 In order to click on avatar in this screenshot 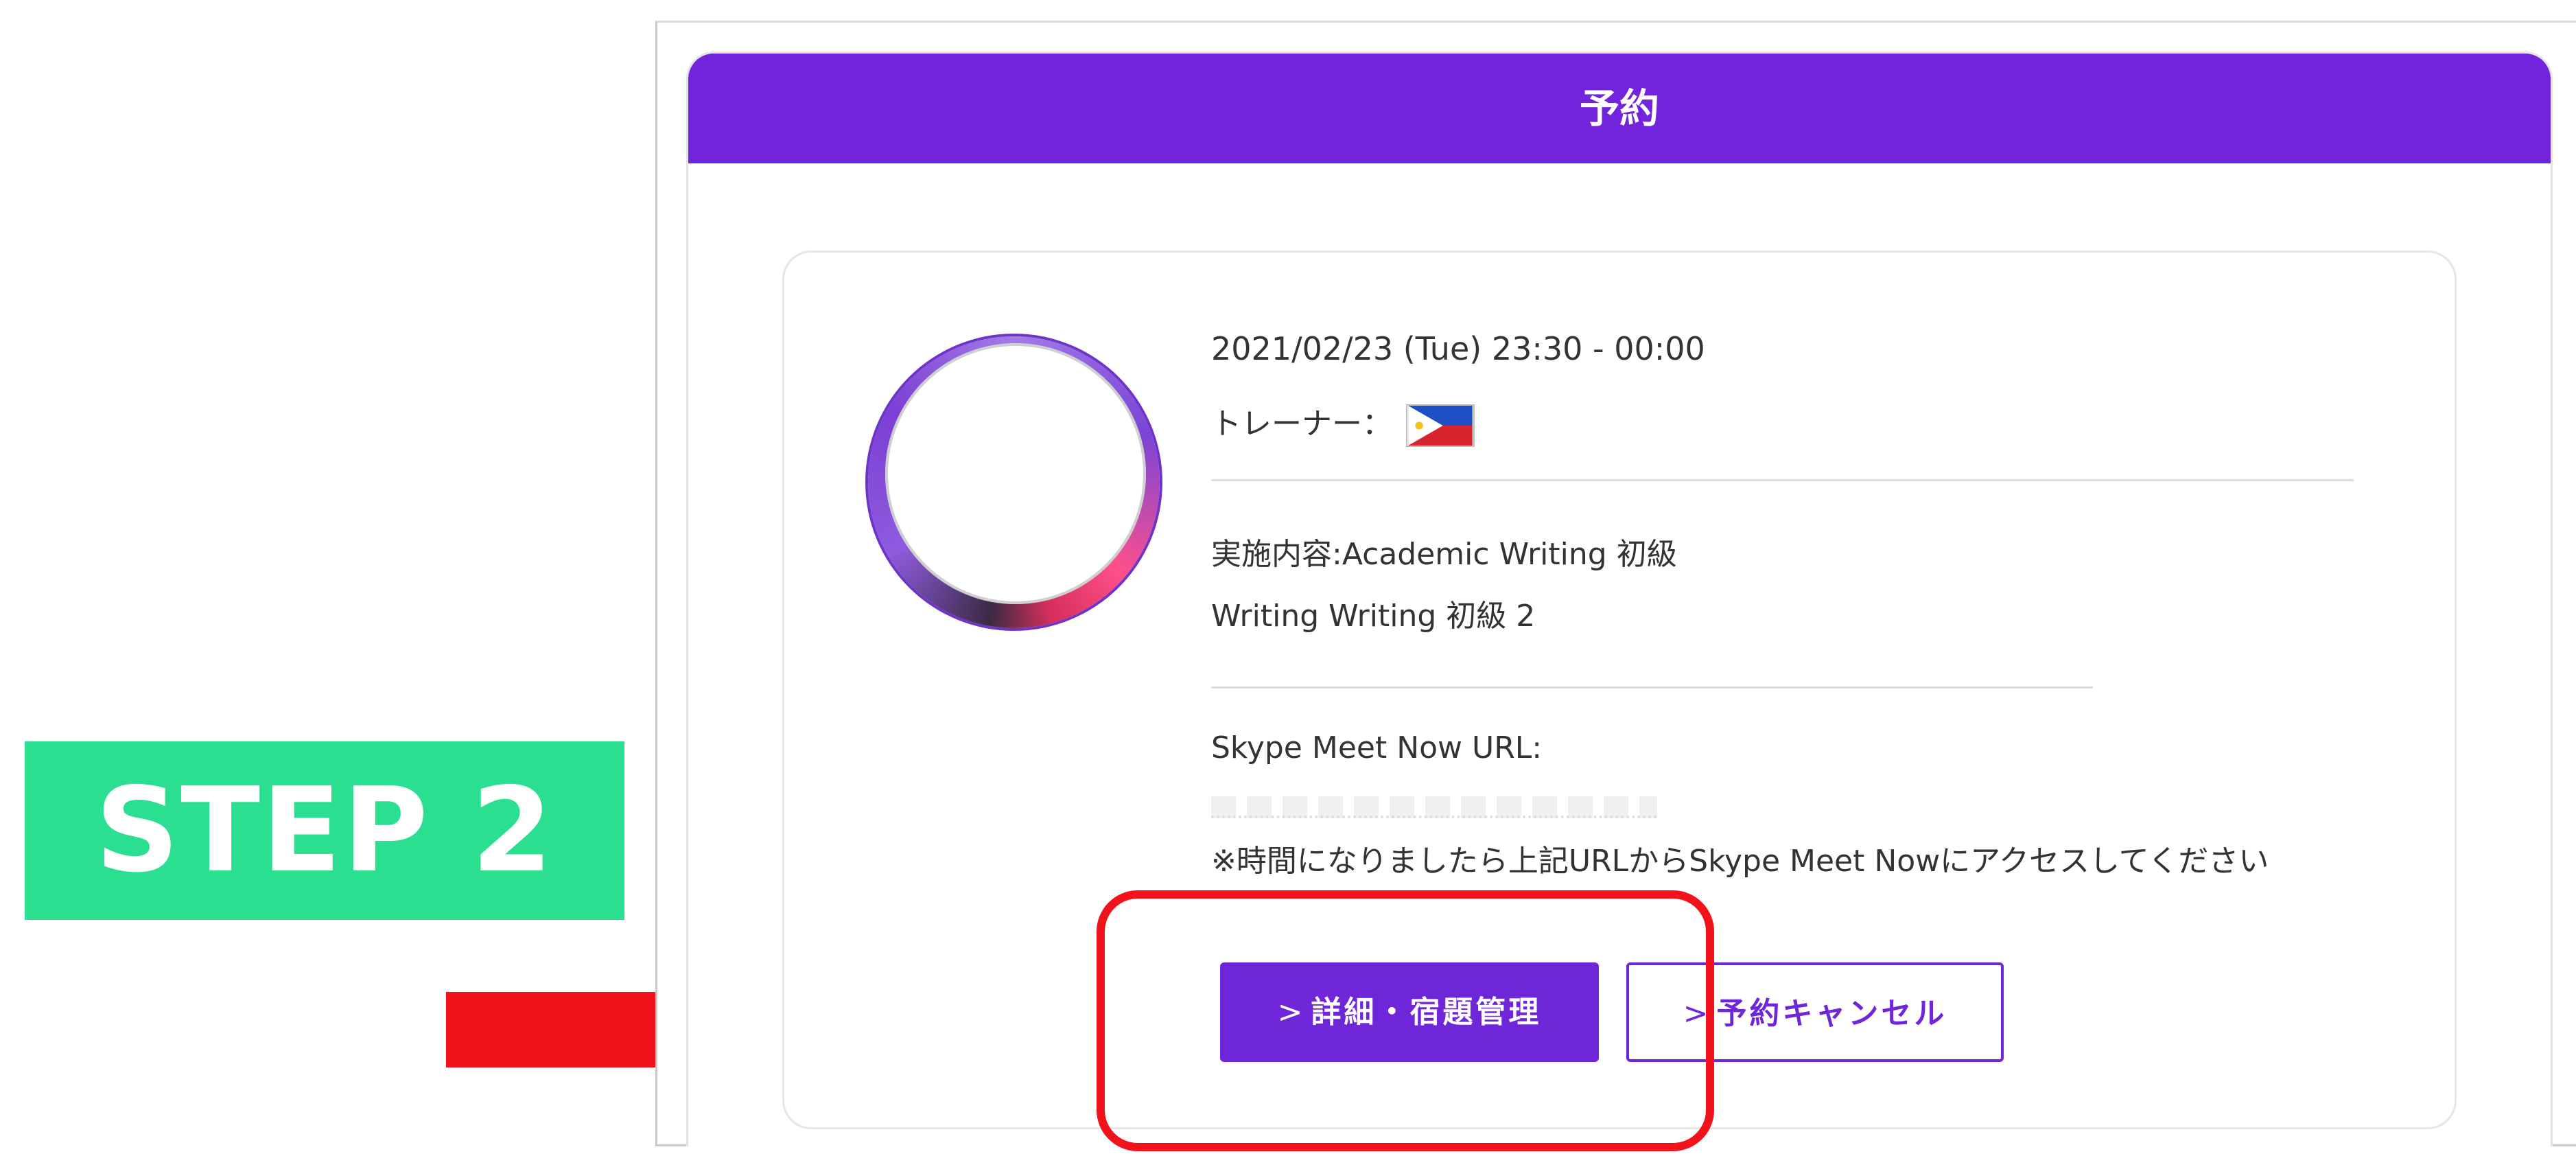, I will do `click(1015, 473)`.